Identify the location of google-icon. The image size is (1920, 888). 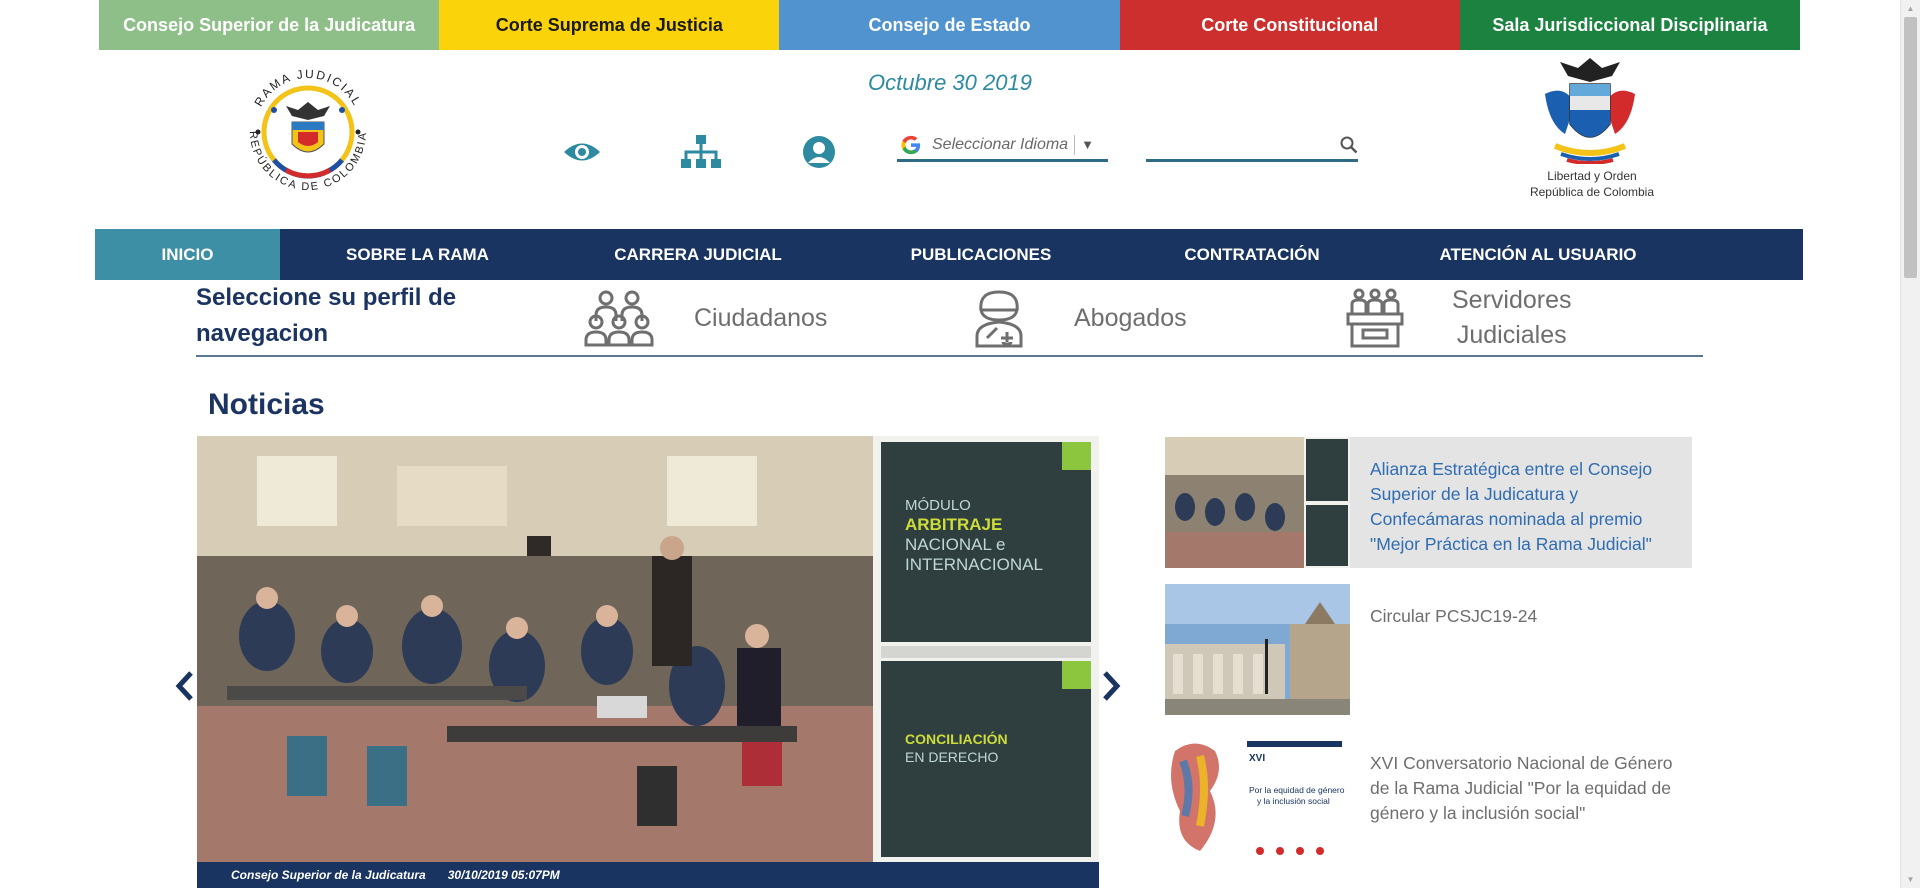
(911, 144).